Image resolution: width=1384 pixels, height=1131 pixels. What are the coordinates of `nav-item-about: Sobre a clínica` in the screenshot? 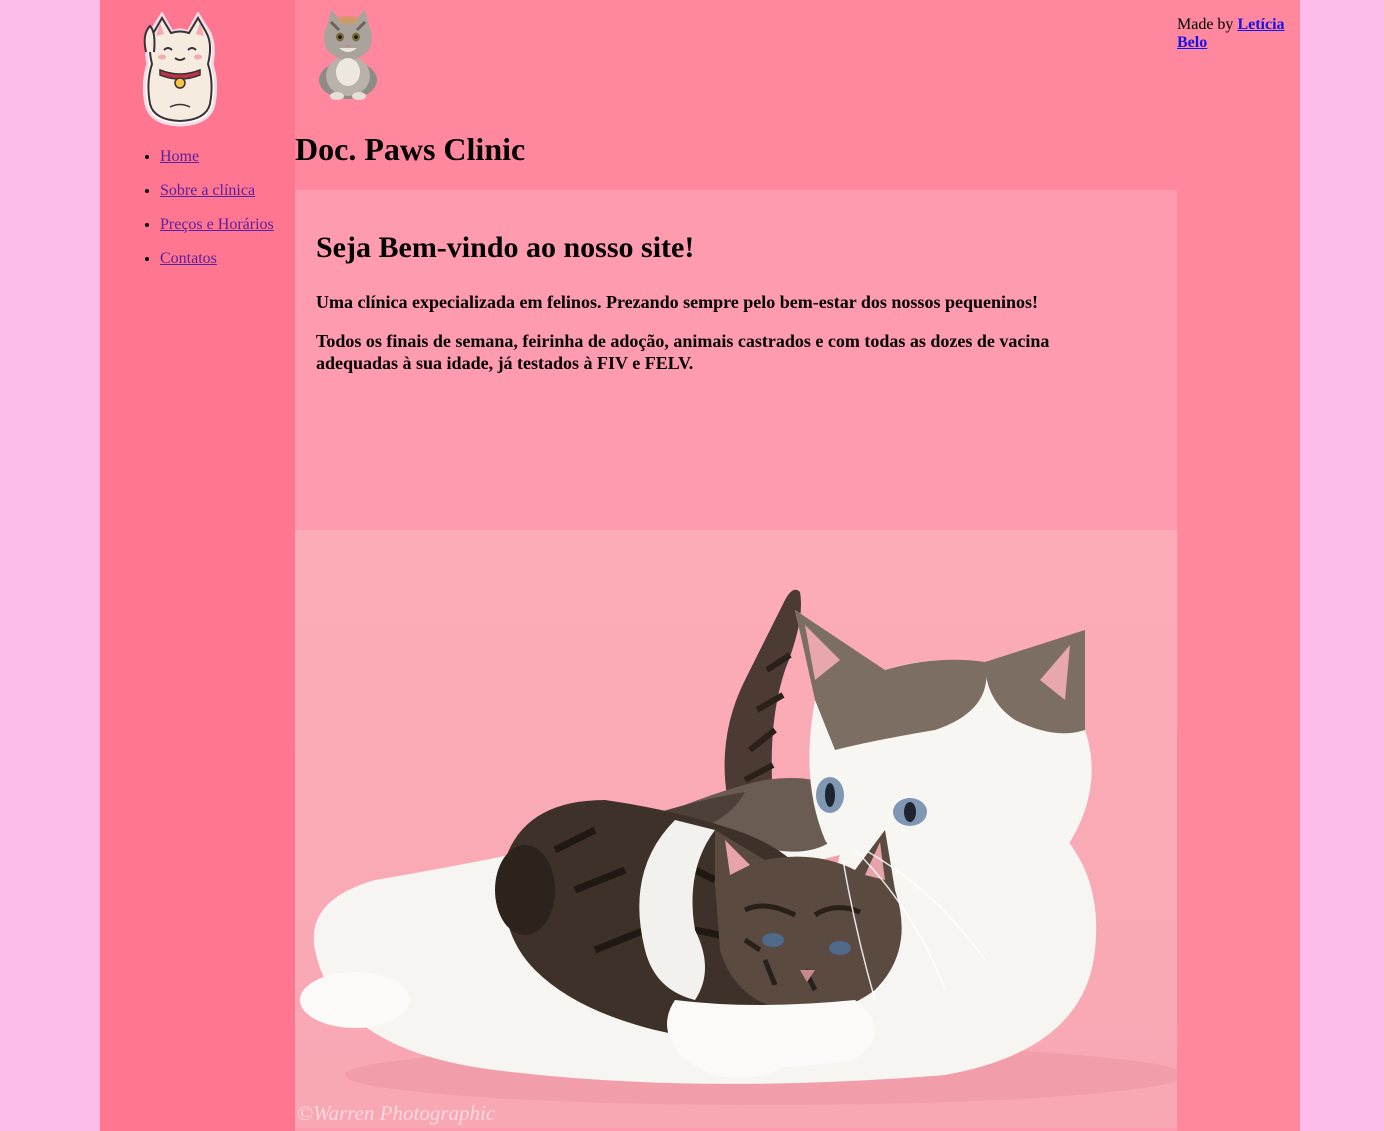 It's located at (217, 191).